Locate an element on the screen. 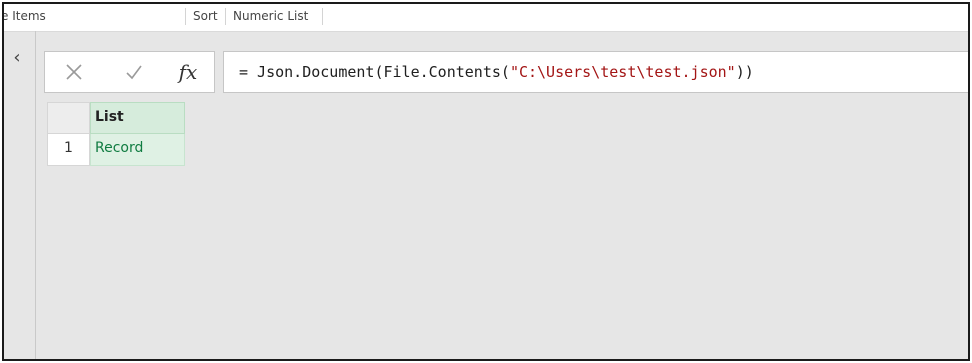 The image size is (972, 363). formula-controls: fx is located at coordinates (129, 72).